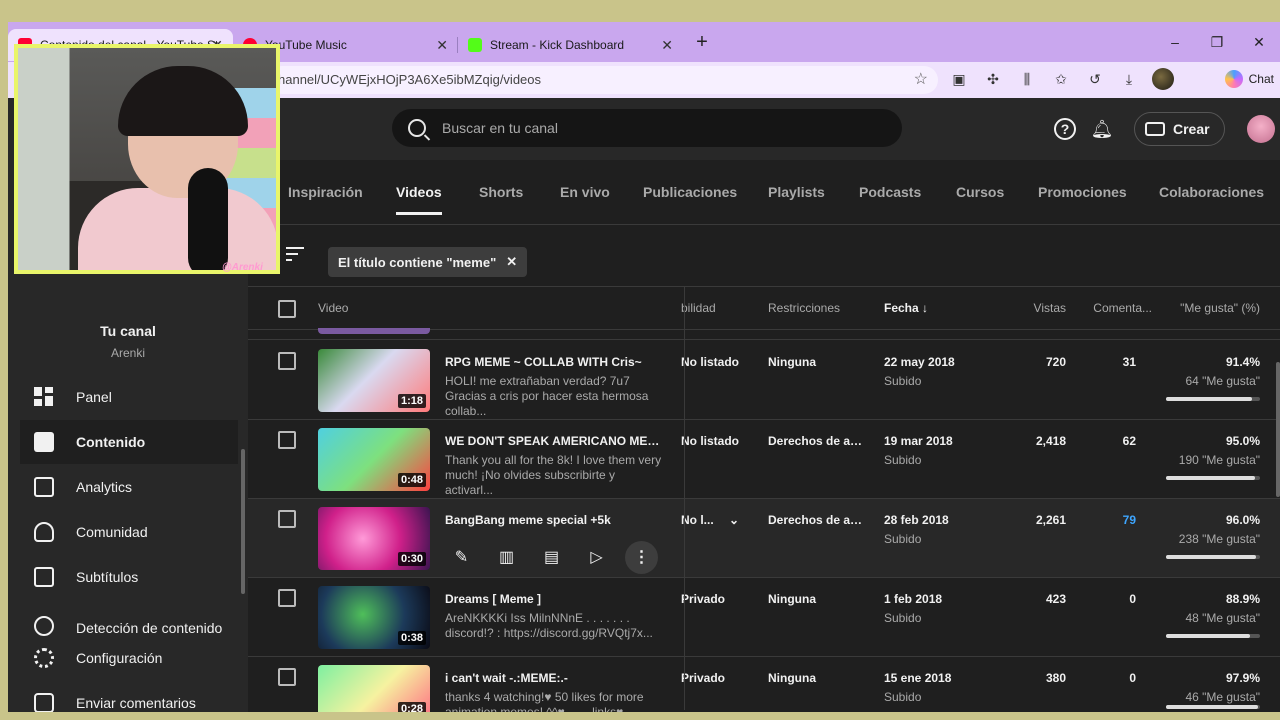 Image resolution: width=1280 pixels, height=720 pixels. I want to click on more-options-icon: ⋮, so click(641, 557).